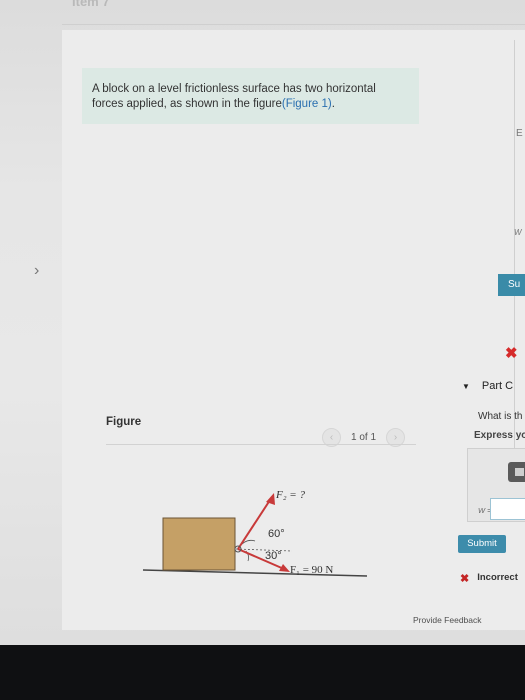 The height and width of the screenshot is (700, 525). What do you see at coordinates (499, 435) in the screenshot?
I see `express-instruction: Express yo` at bounding box center [499, 435].